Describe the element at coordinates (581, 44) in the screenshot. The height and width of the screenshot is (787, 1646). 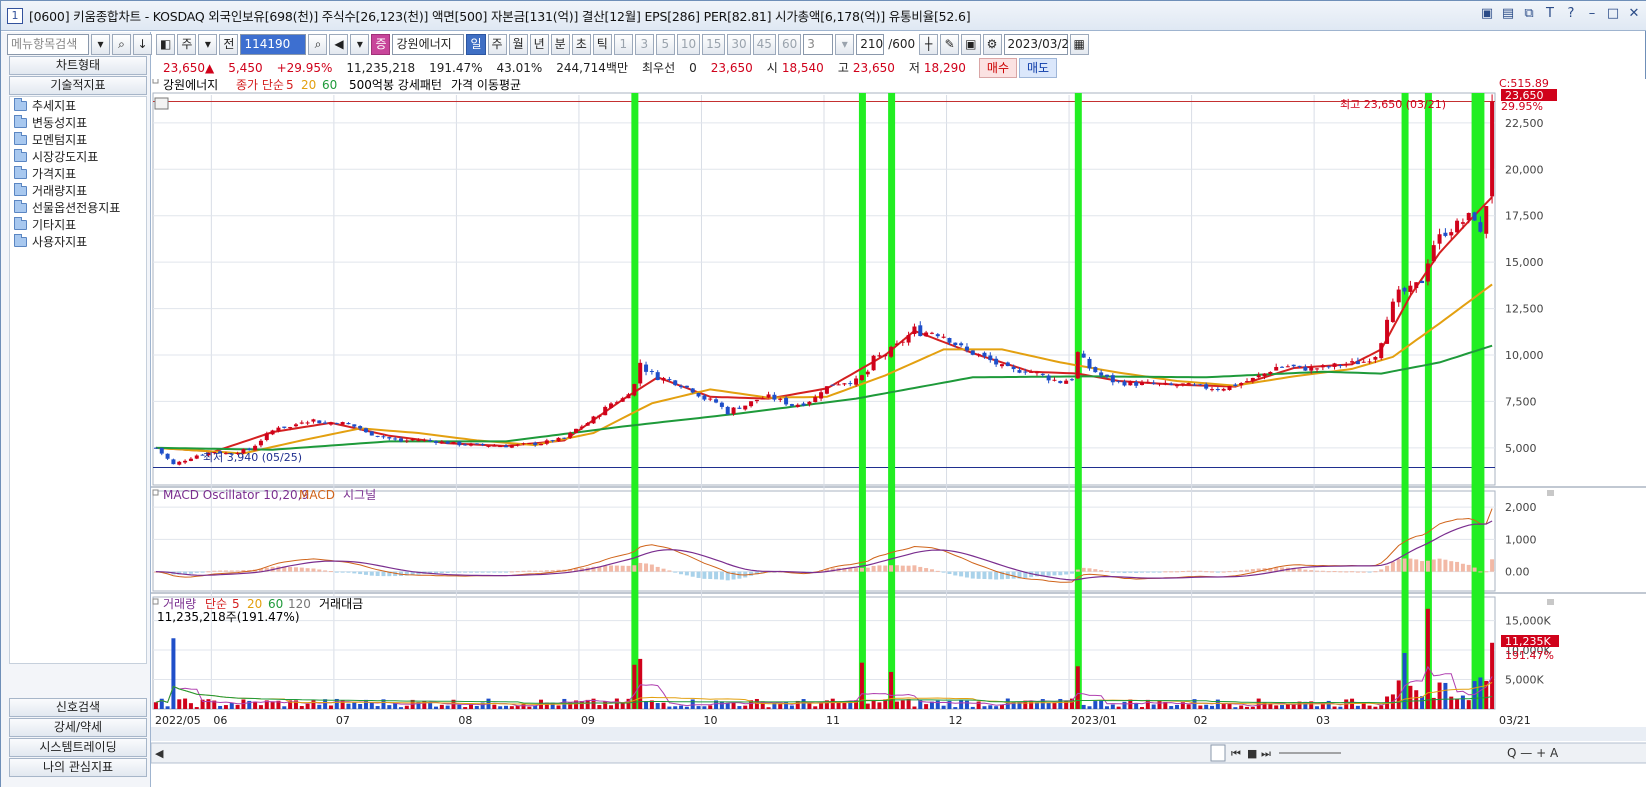
I see `period-second-button: 초` at that location.